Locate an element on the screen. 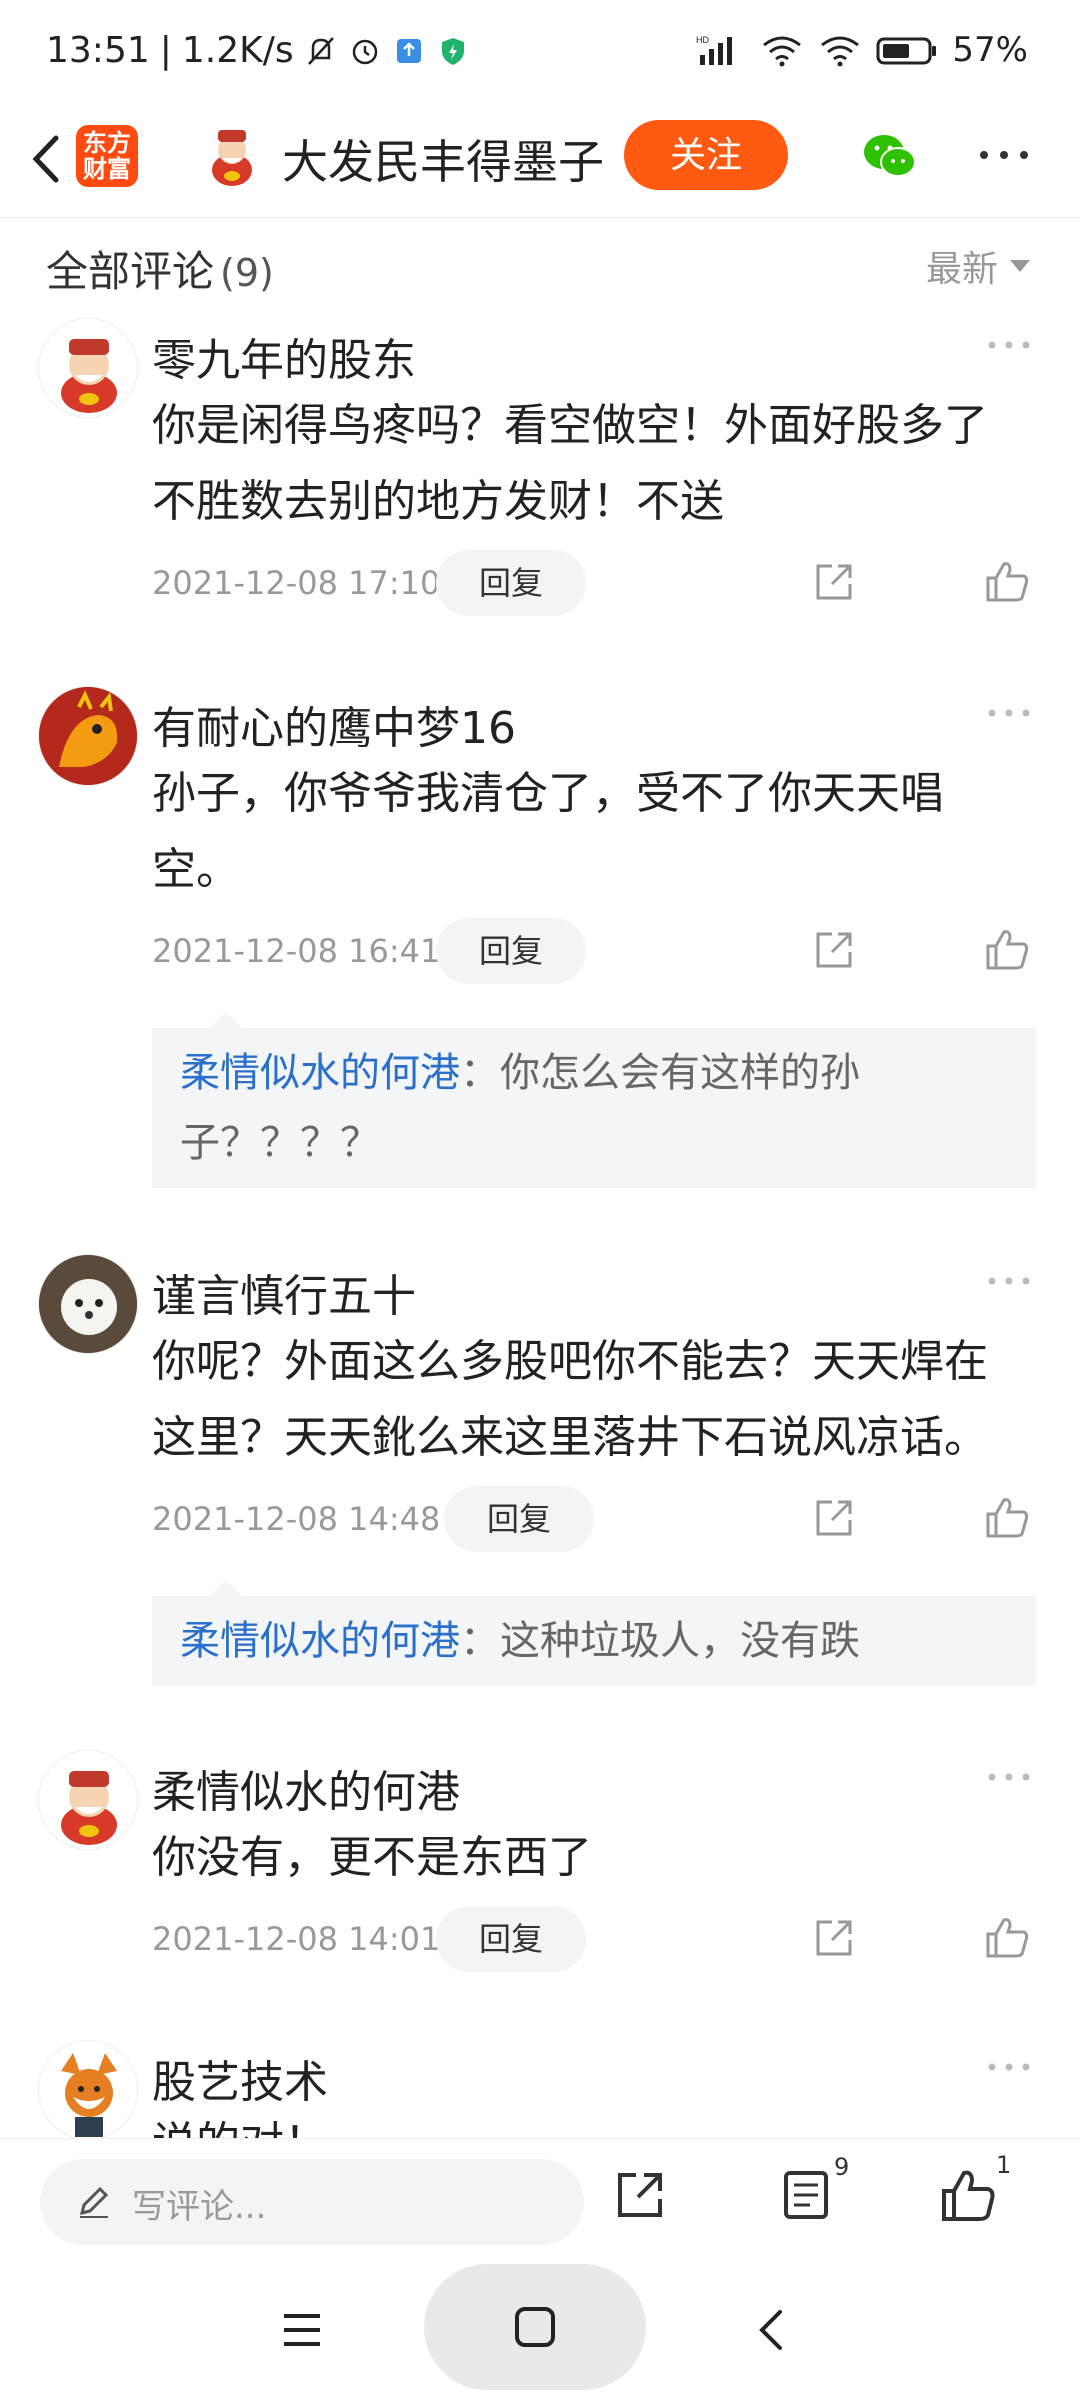  top-nav-bar: 东方 财富 大发民丰得墨子 关注 is located at coordinates (540, 159).